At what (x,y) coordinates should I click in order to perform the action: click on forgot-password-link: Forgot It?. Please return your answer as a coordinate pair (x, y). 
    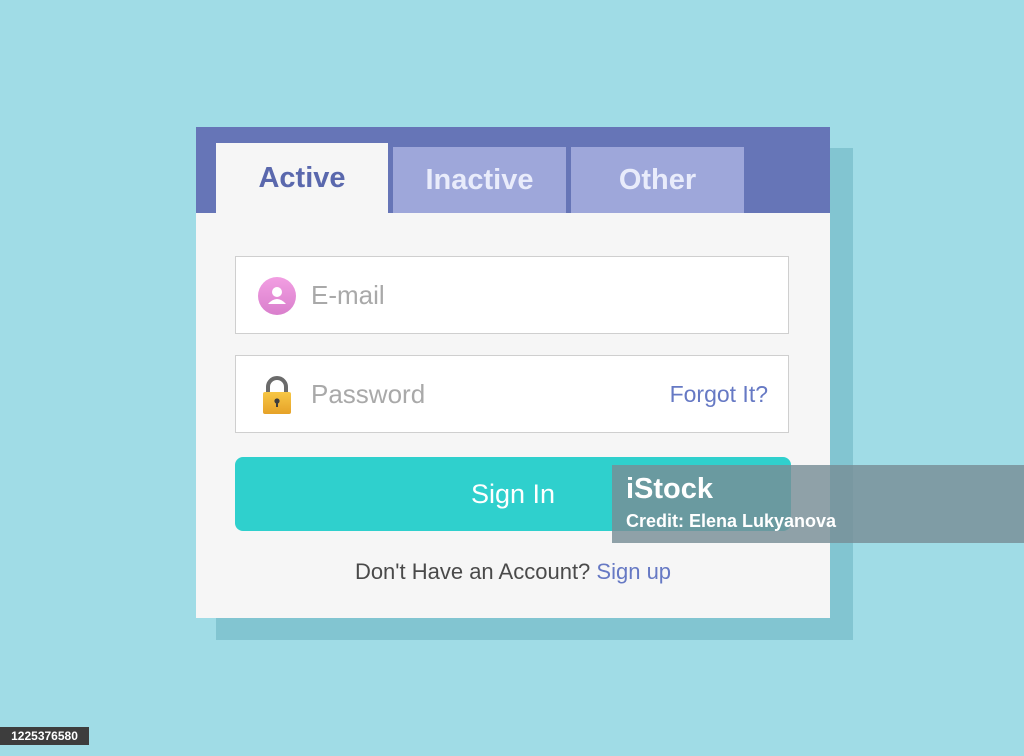
    Looking at the image, I should click on (719, 394).